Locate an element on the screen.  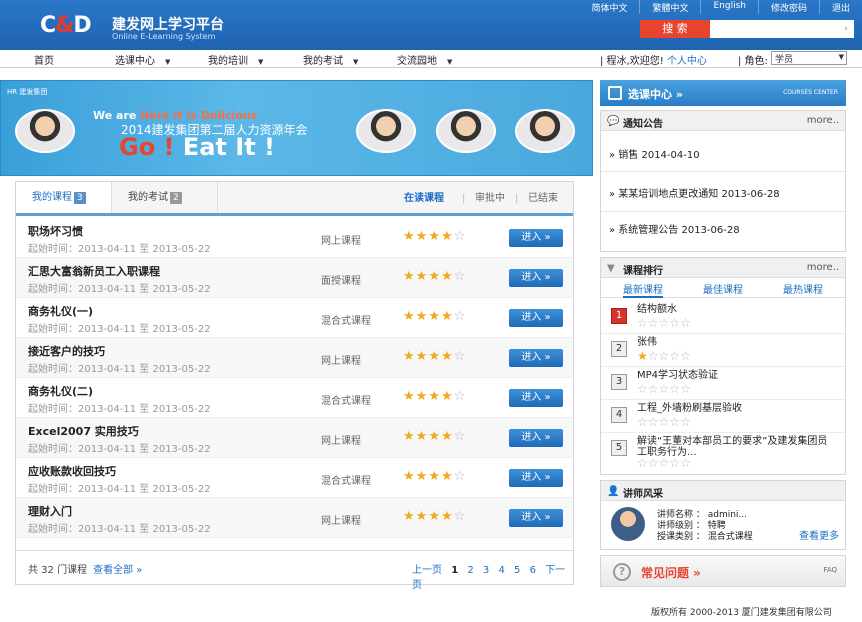
tab-best: 最佳课程 is located at coordinates (723, 288).